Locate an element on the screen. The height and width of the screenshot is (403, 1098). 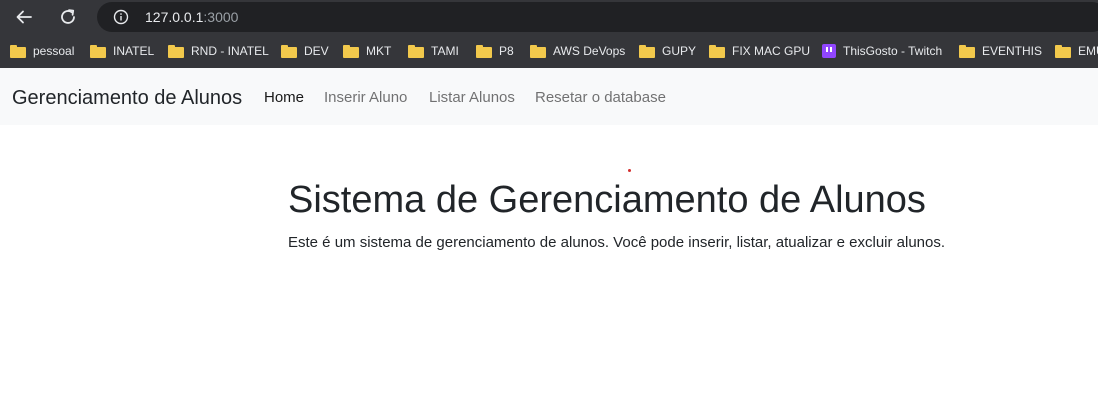
bookmark-label: P8 is located at coordinates (506, 51).